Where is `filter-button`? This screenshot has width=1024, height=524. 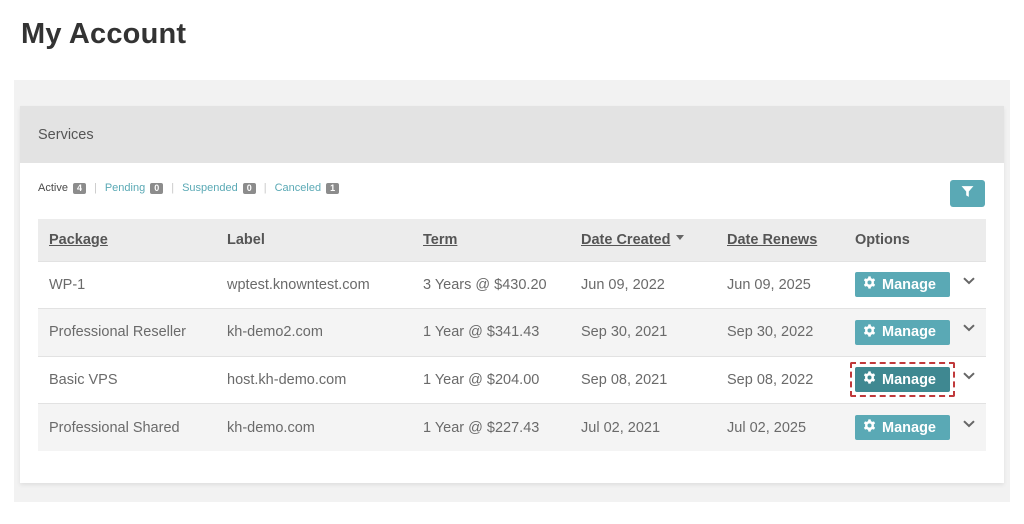
filter-button is located at coordinates (967, 193).